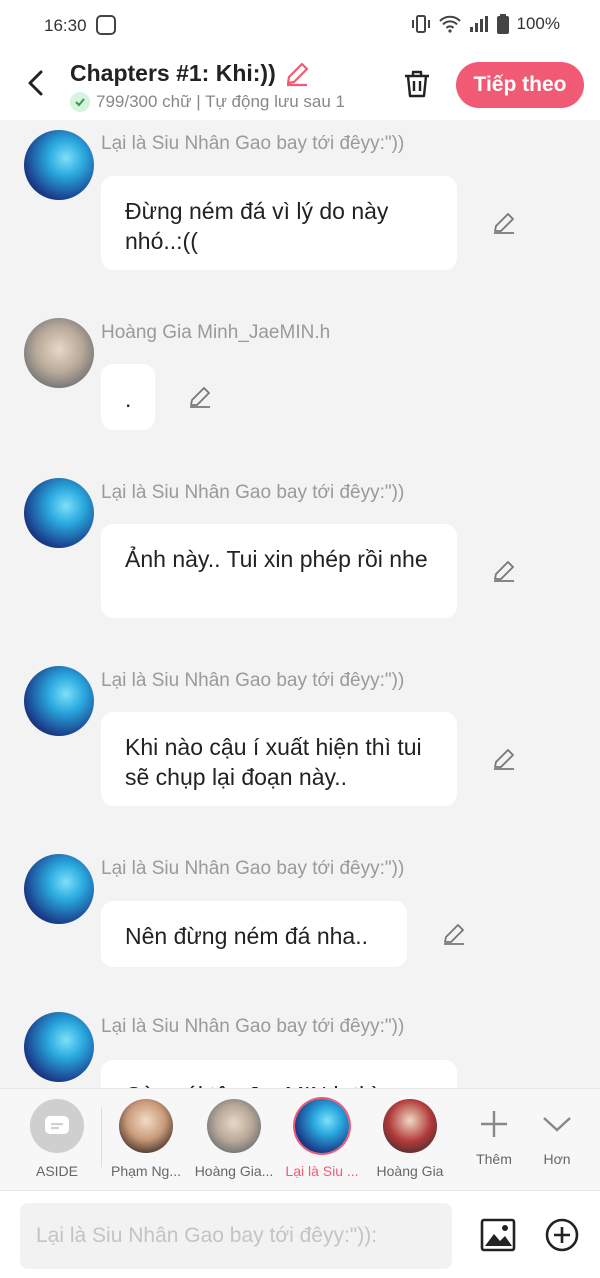  I want to click on back-arrow-icon, so click(35, 83).